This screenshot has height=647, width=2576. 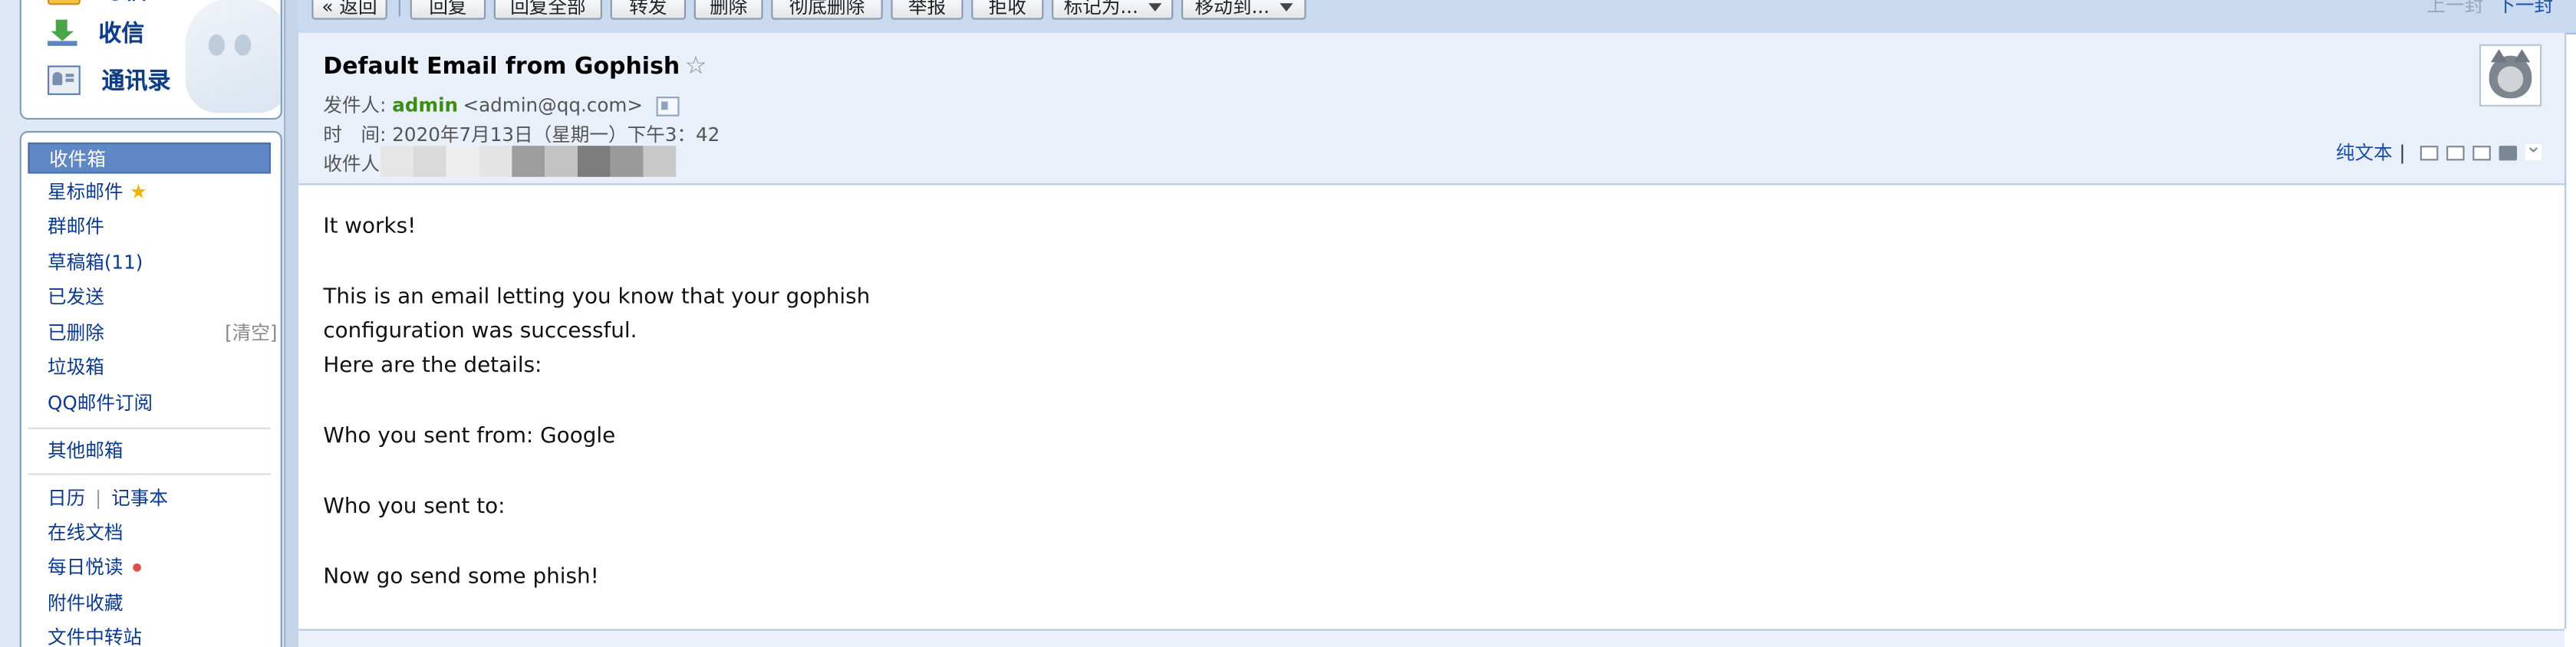 I want to click on next-message-link: 下一封, so click(x=2524, y=8).